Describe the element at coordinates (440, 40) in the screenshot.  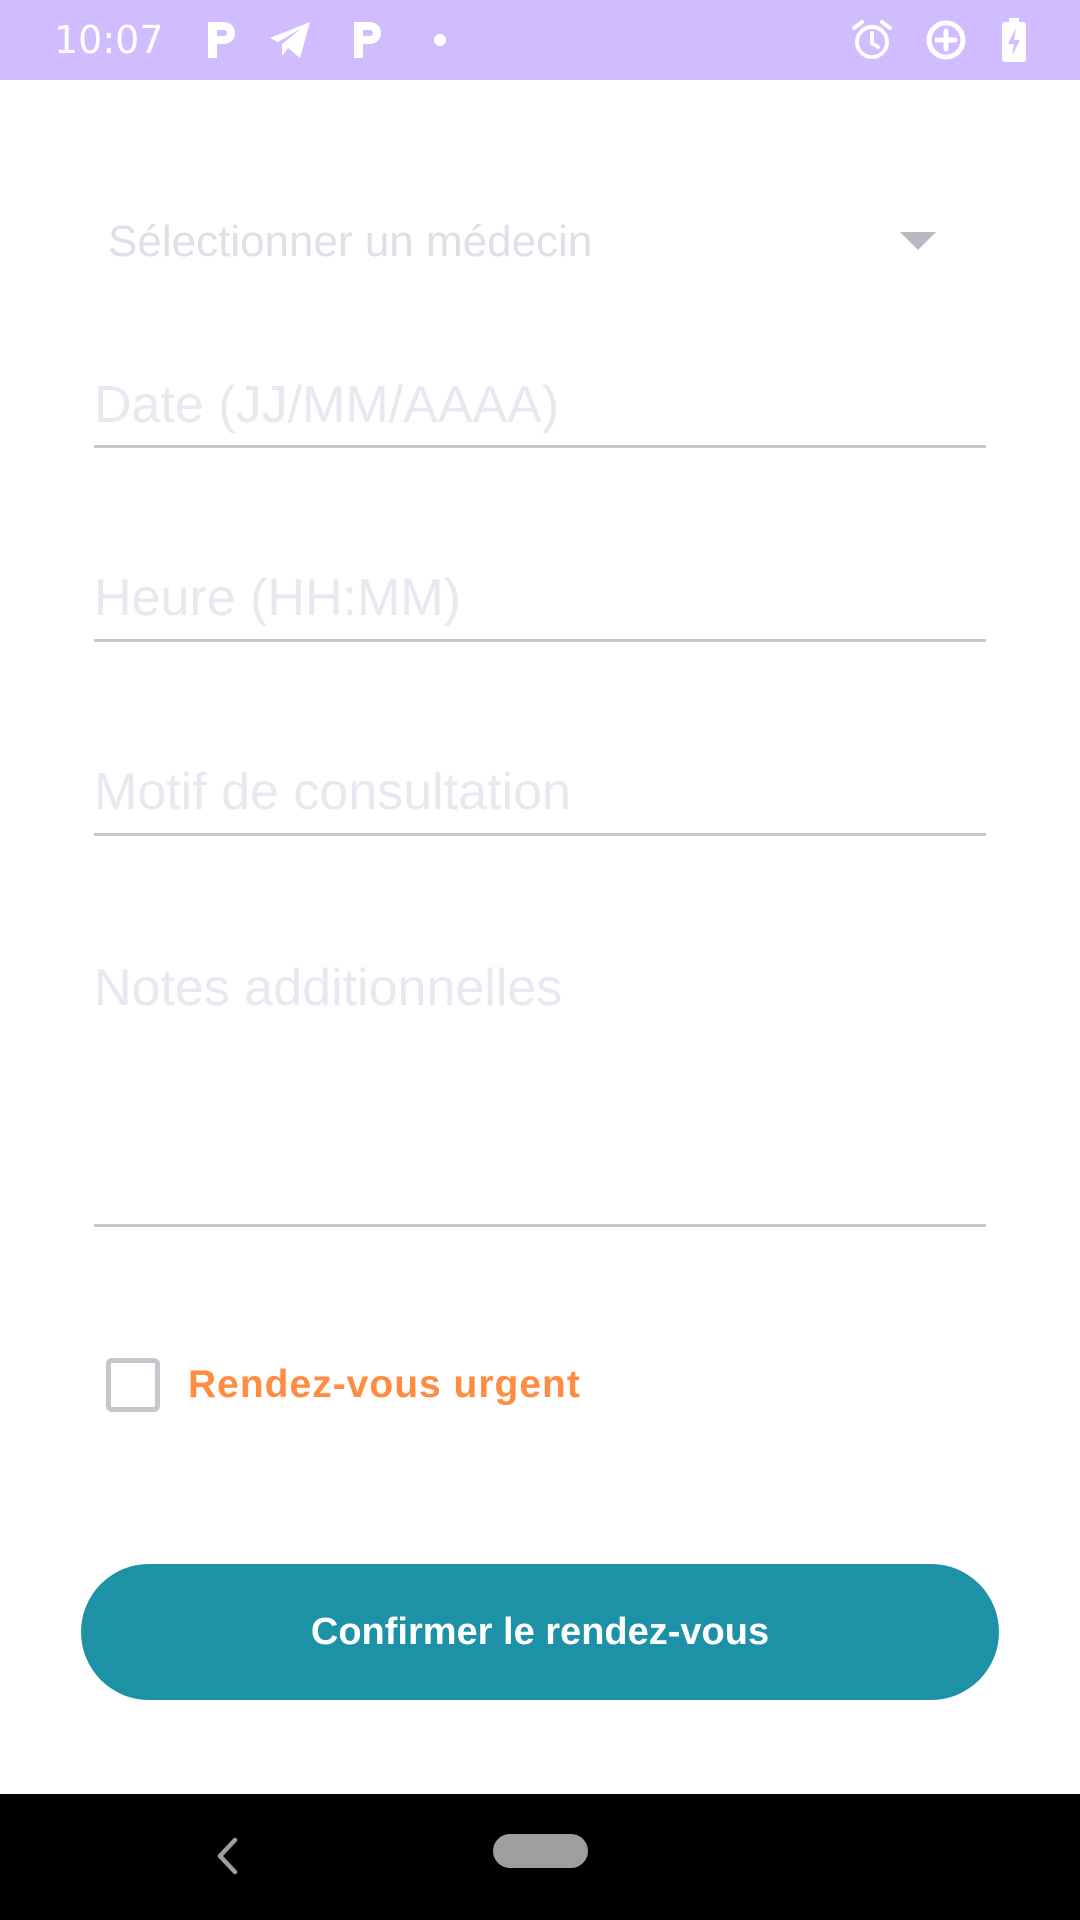
I see `notification-dot-icon` at that location.